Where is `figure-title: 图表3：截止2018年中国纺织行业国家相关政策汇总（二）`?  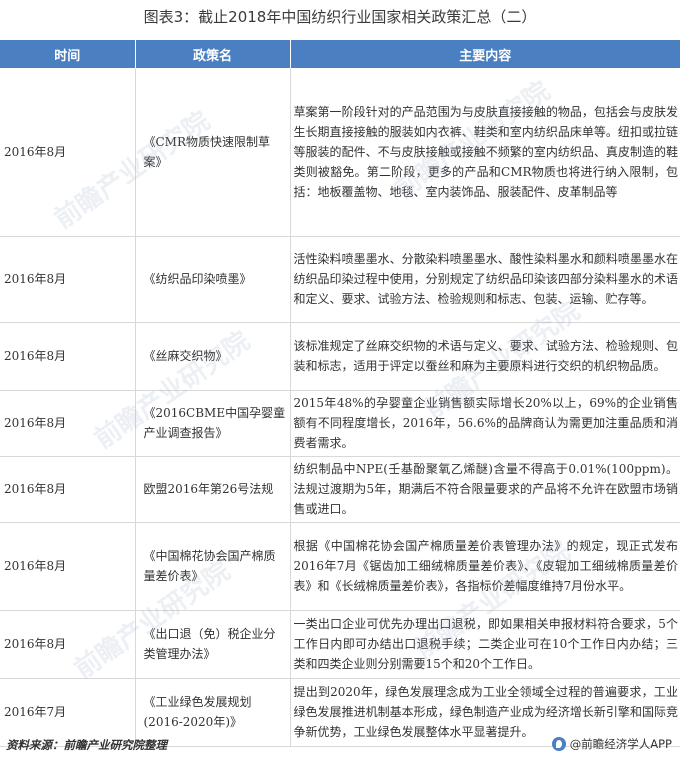 figure-title: 图表3：截止2018年中国纺织行业国家相关政策汇总（二） is located at coordinates (340, 17).